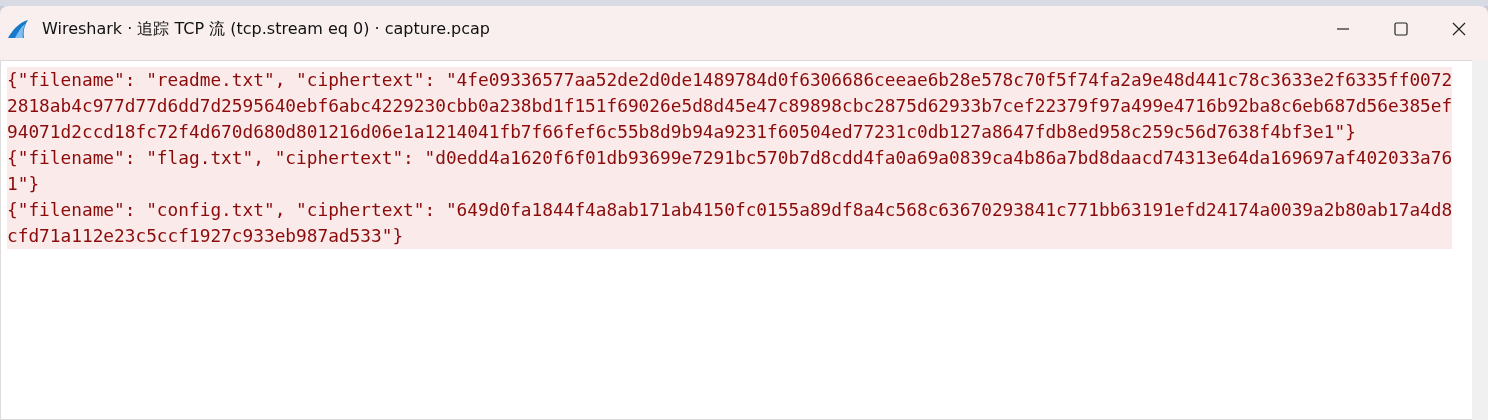 This screenshot has width=1488, height=420. What do you see at coordinates (18, 29) in the screenshot?
I see `fin-icon` at bounding box center [18, 29].